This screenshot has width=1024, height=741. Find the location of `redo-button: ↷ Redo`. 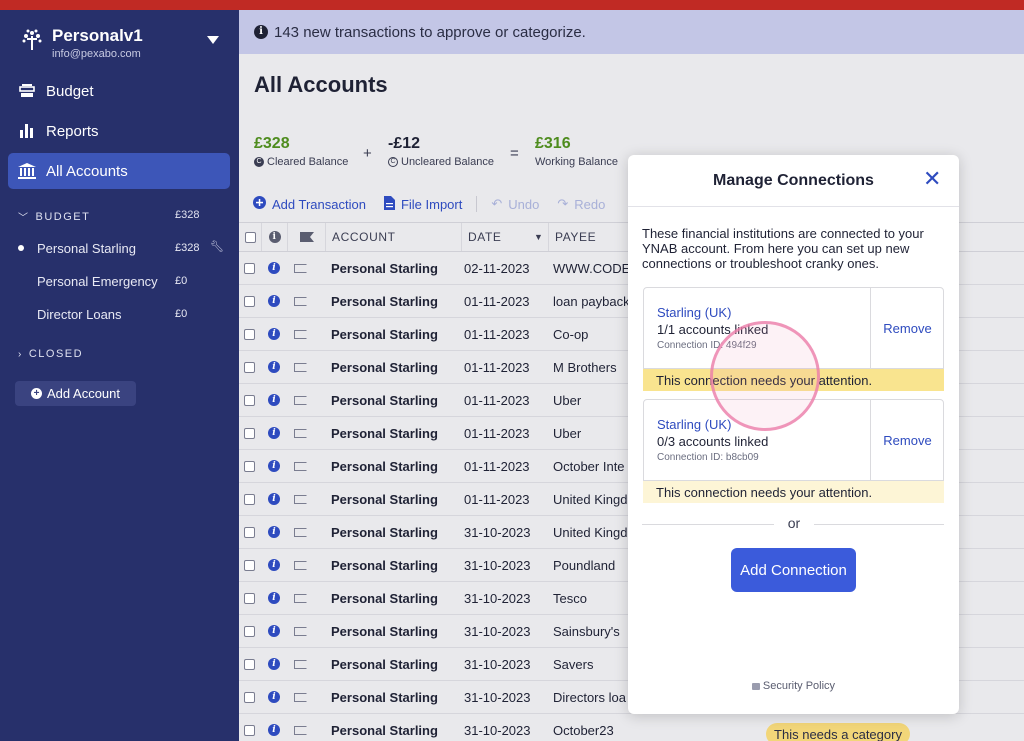

redo-button: ↷ Redo is located at coordinates (581, 204).